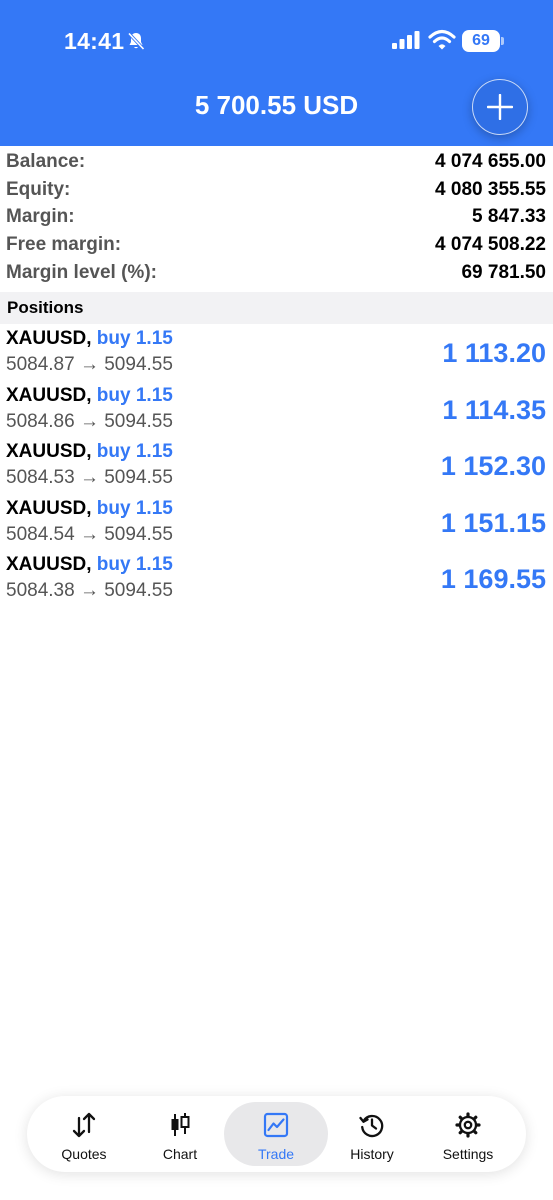  I want to click on summary-row-balance: Balance: 4 074 655.00, so click(276, 162).